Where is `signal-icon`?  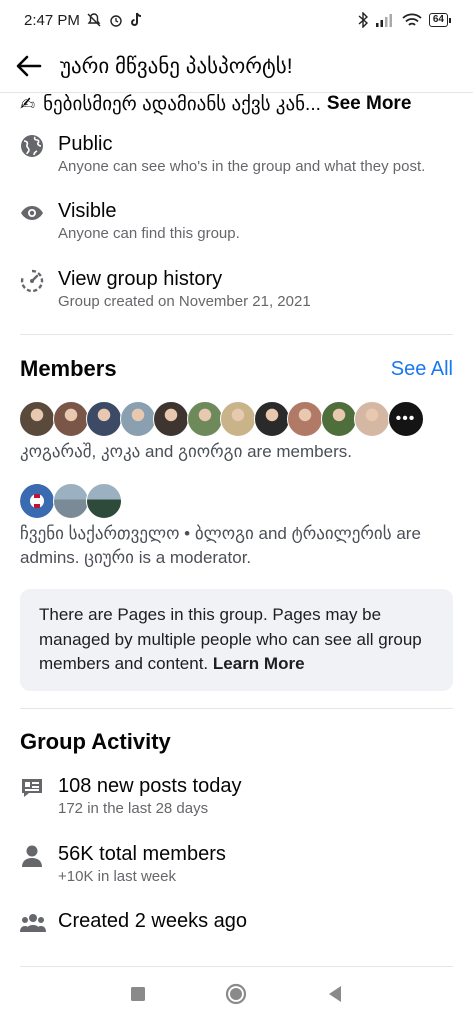
signal-icon is located at coordinates (385, 20).